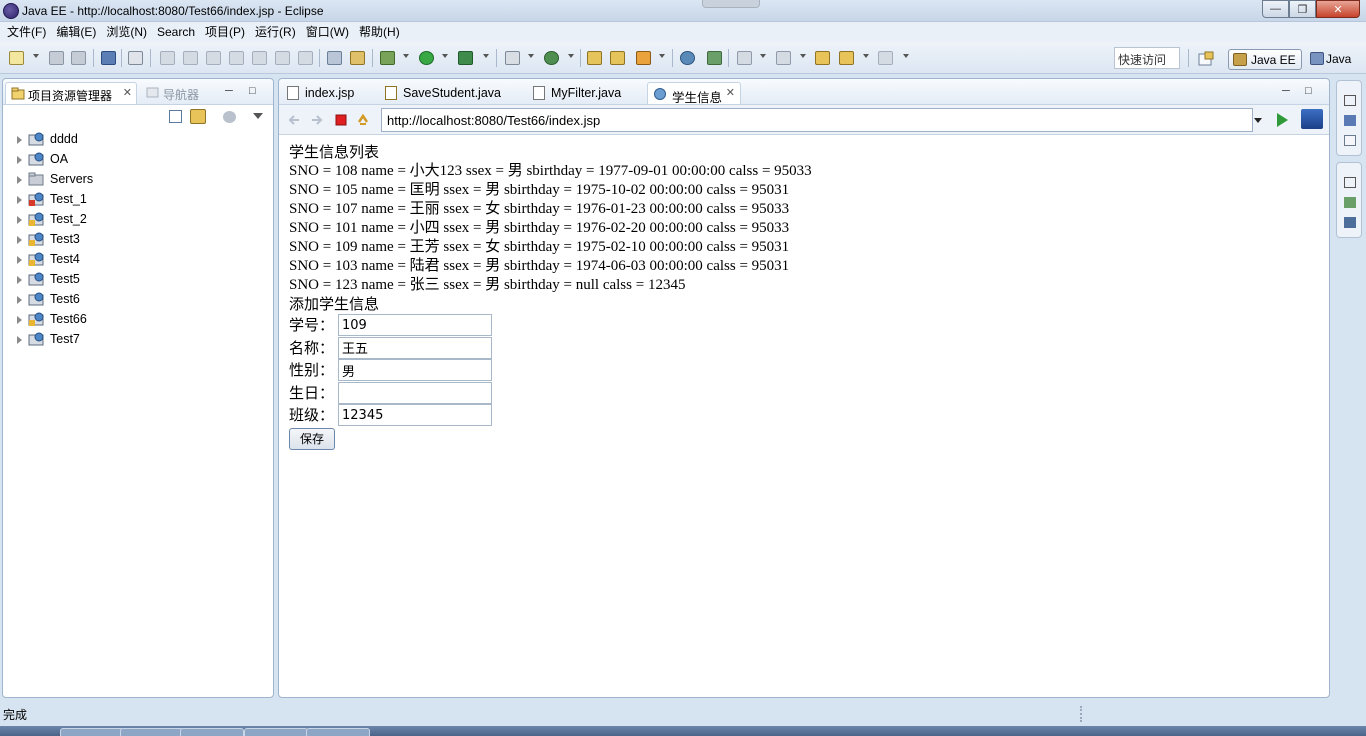 The image size is (1366, 736). I want to click on next-annotation-dropdown, so click(763, 56).